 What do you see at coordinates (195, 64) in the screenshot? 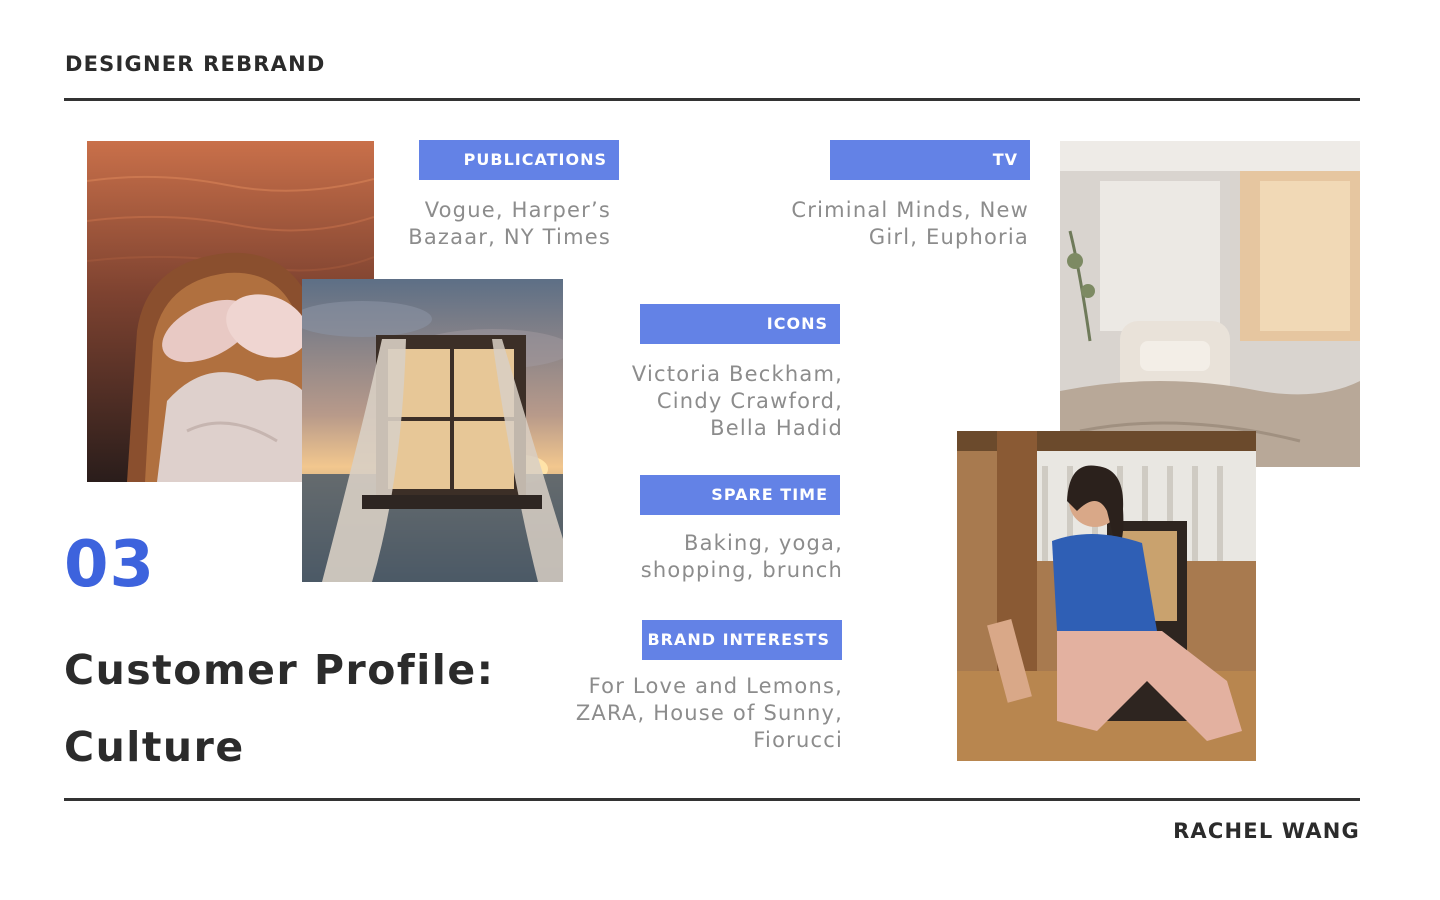
I see `header-title: DESIGNER REBRAND` at bounding box center [195, 64].